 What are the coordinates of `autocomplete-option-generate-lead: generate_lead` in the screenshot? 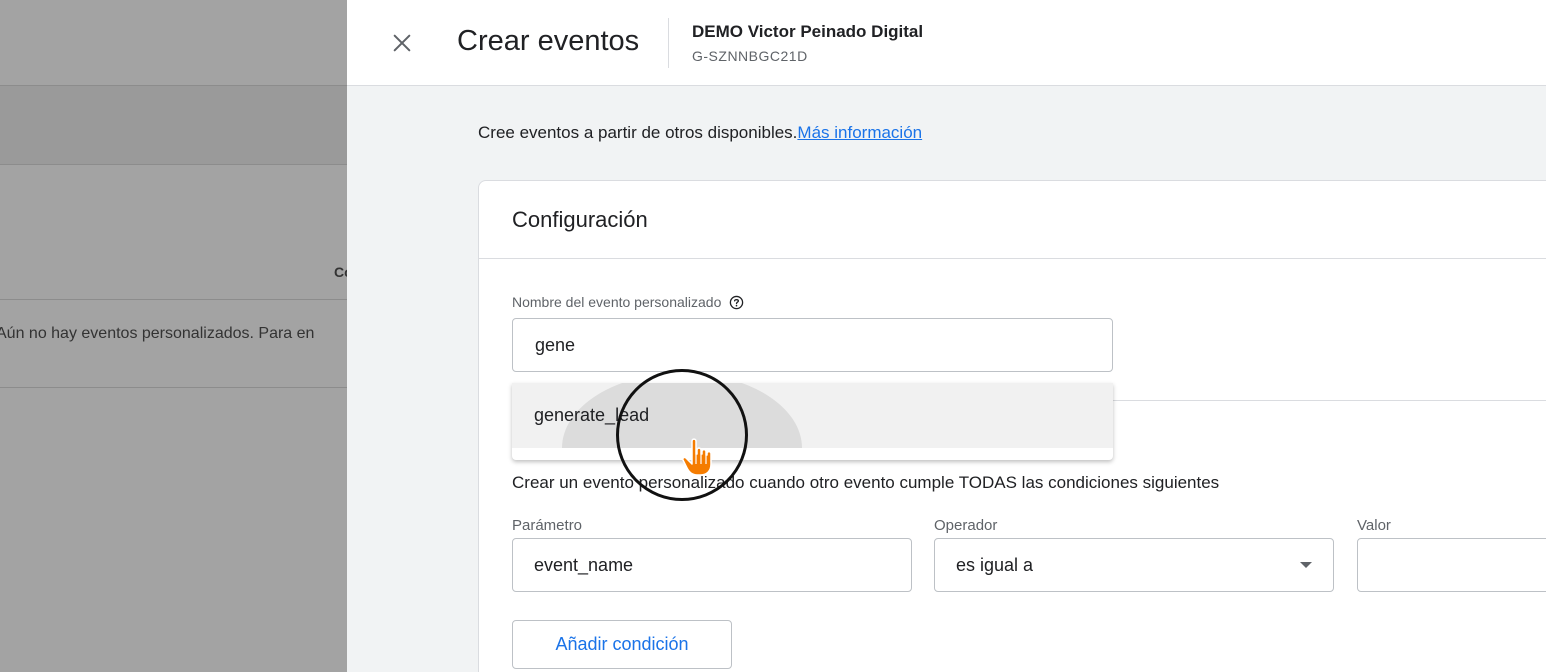 It's located at (812, 415).